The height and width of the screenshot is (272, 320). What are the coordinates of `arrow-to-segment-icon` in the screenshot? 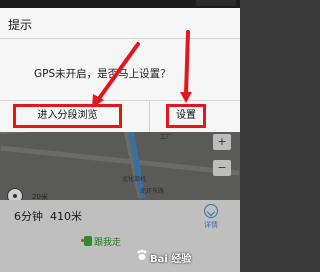 It's located at (118, 72).